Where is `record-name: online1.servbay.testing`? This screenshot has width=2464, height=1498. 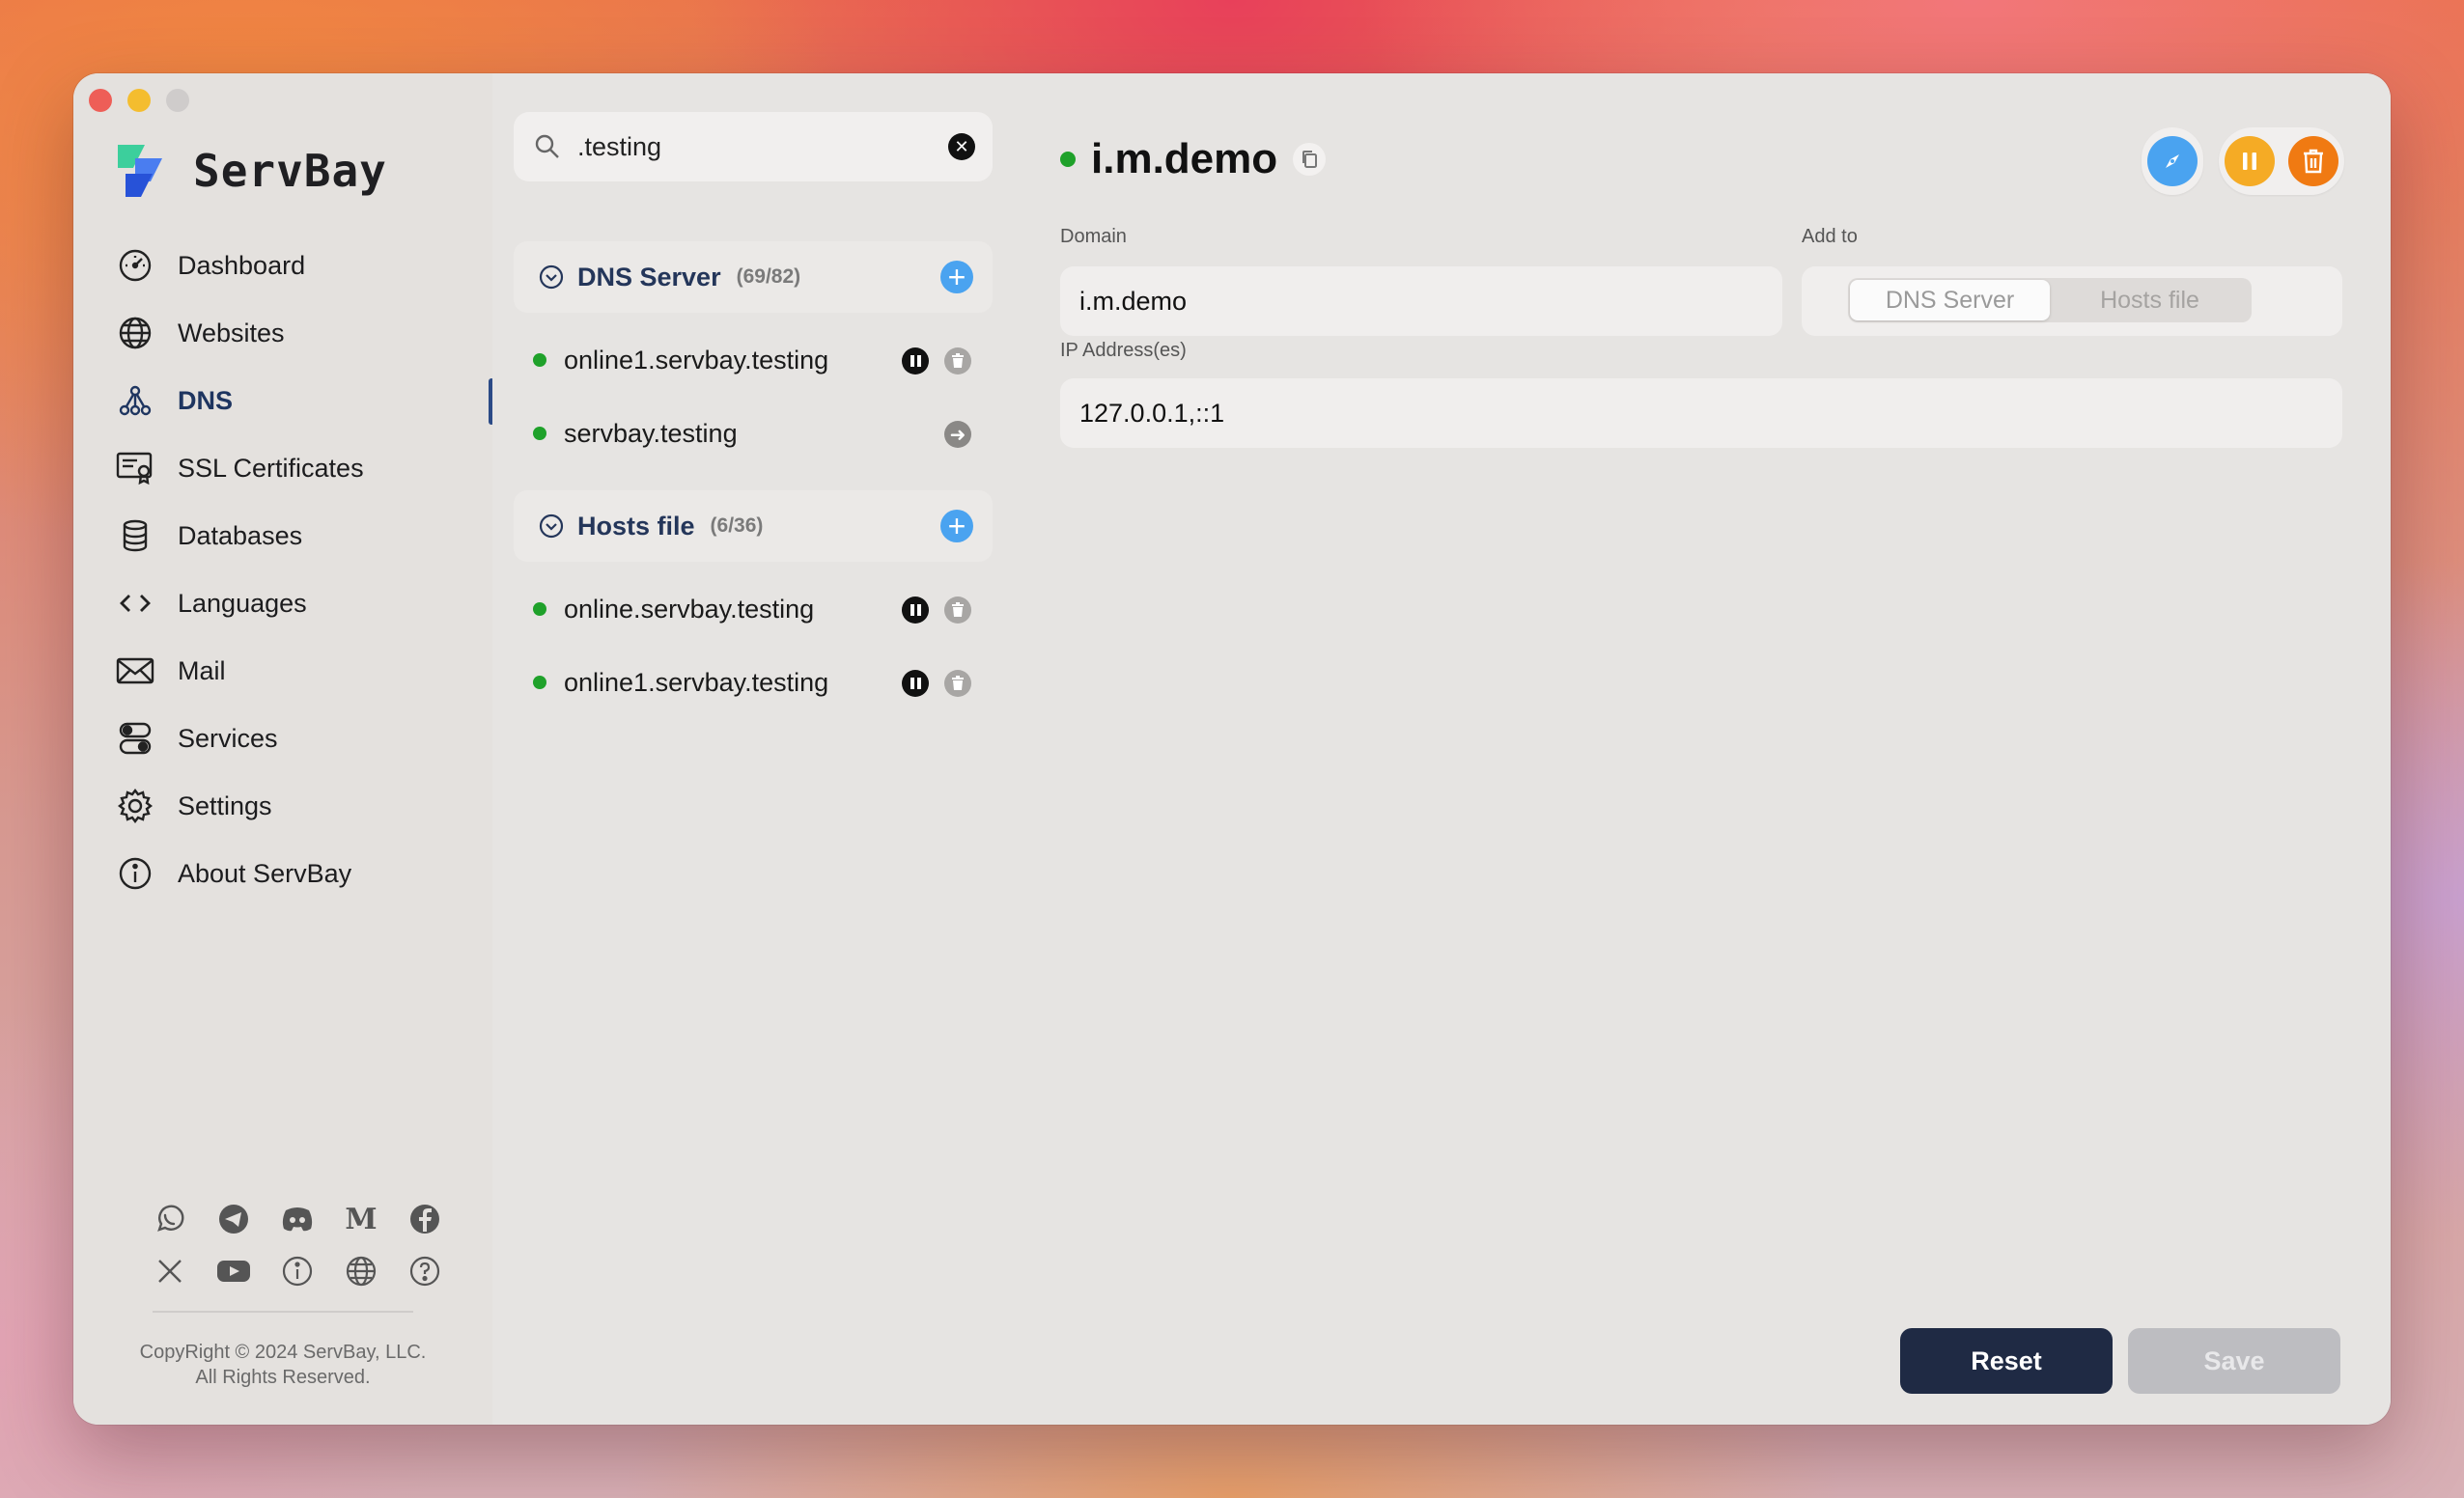 record-name: online1.servbay.testing is located at coordinates (697, 682).